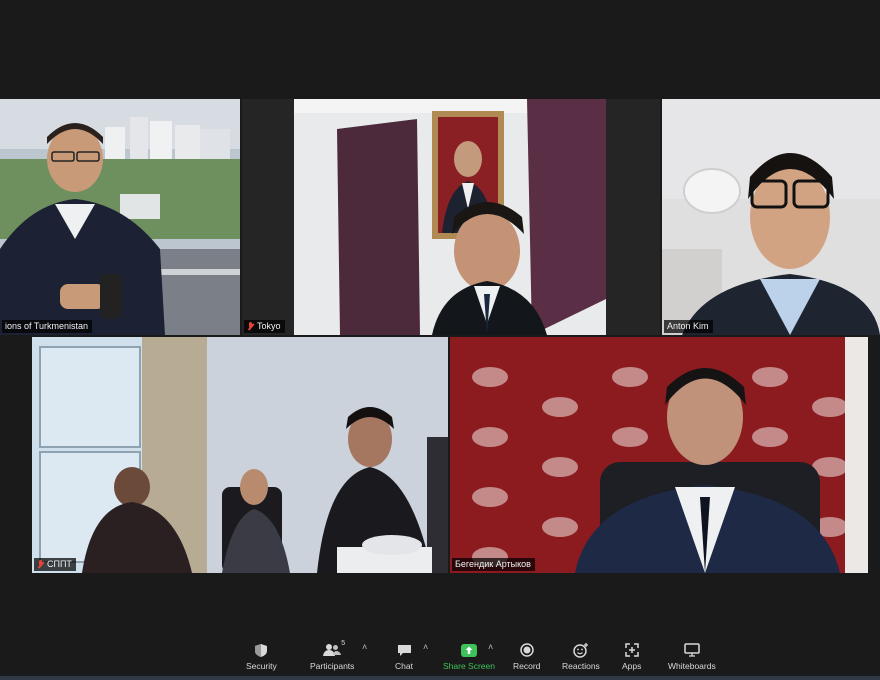 This screenshot has height=680, width=880. What do you see at coordinates (404, 666) in the screenshot?
I see `chat-label: Chat` at bounding box center [404, 666].